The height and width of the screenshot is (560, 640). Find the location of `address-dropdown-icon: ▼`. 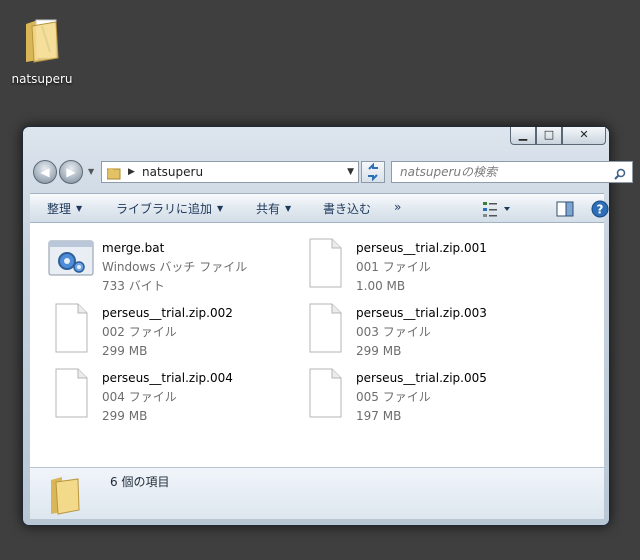

address-dropdown-icon: ▼ is located at coordinates (350, 172).